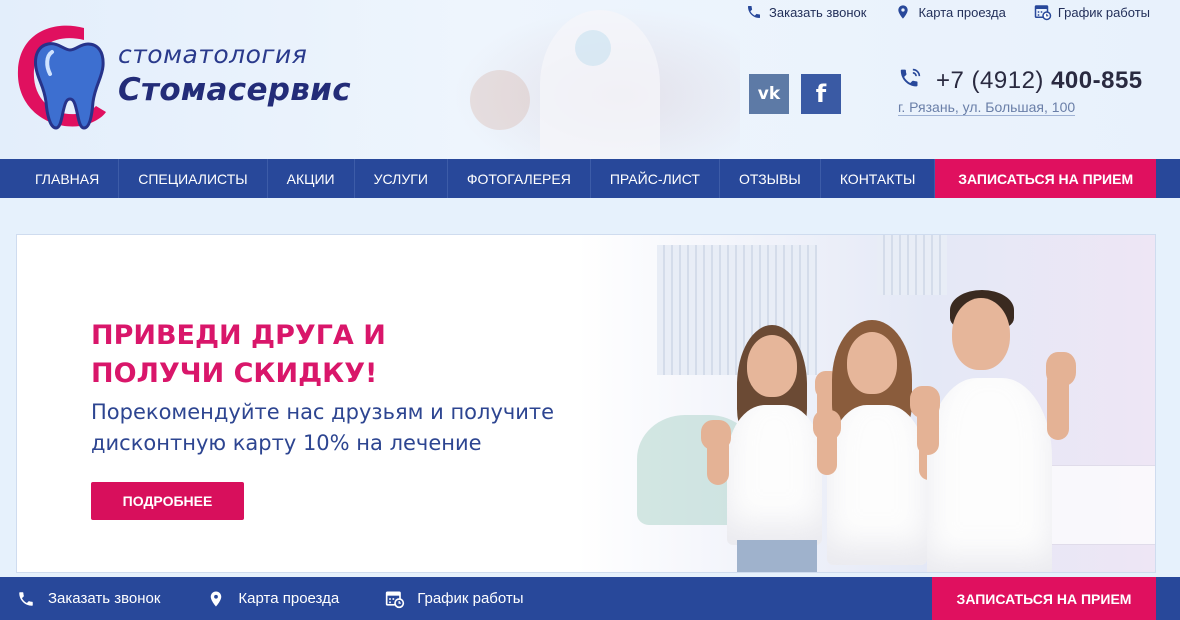  I want to click on more-details-button: Подробнее, so click(167, 501).